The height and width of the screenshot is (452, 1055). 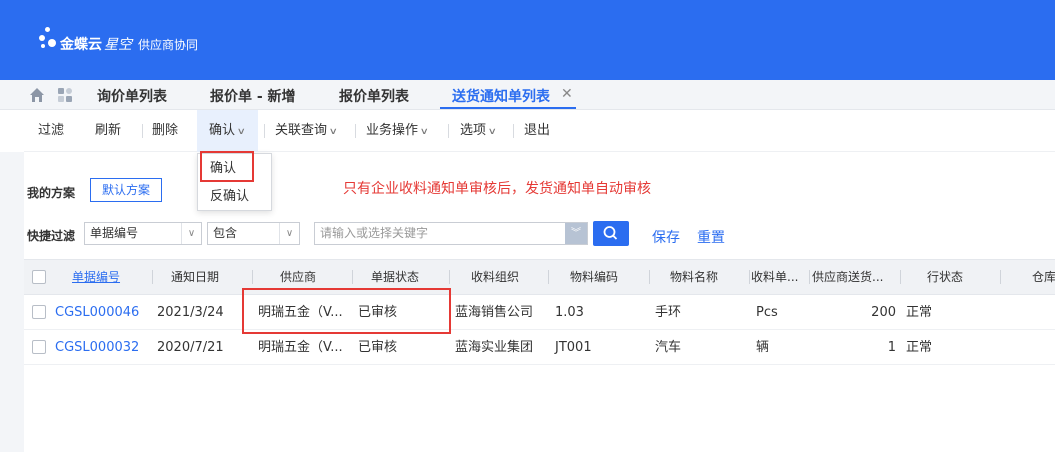 I want to click on receiving-org-cell: 蓝海销售公司, so click(x=494, y=312).